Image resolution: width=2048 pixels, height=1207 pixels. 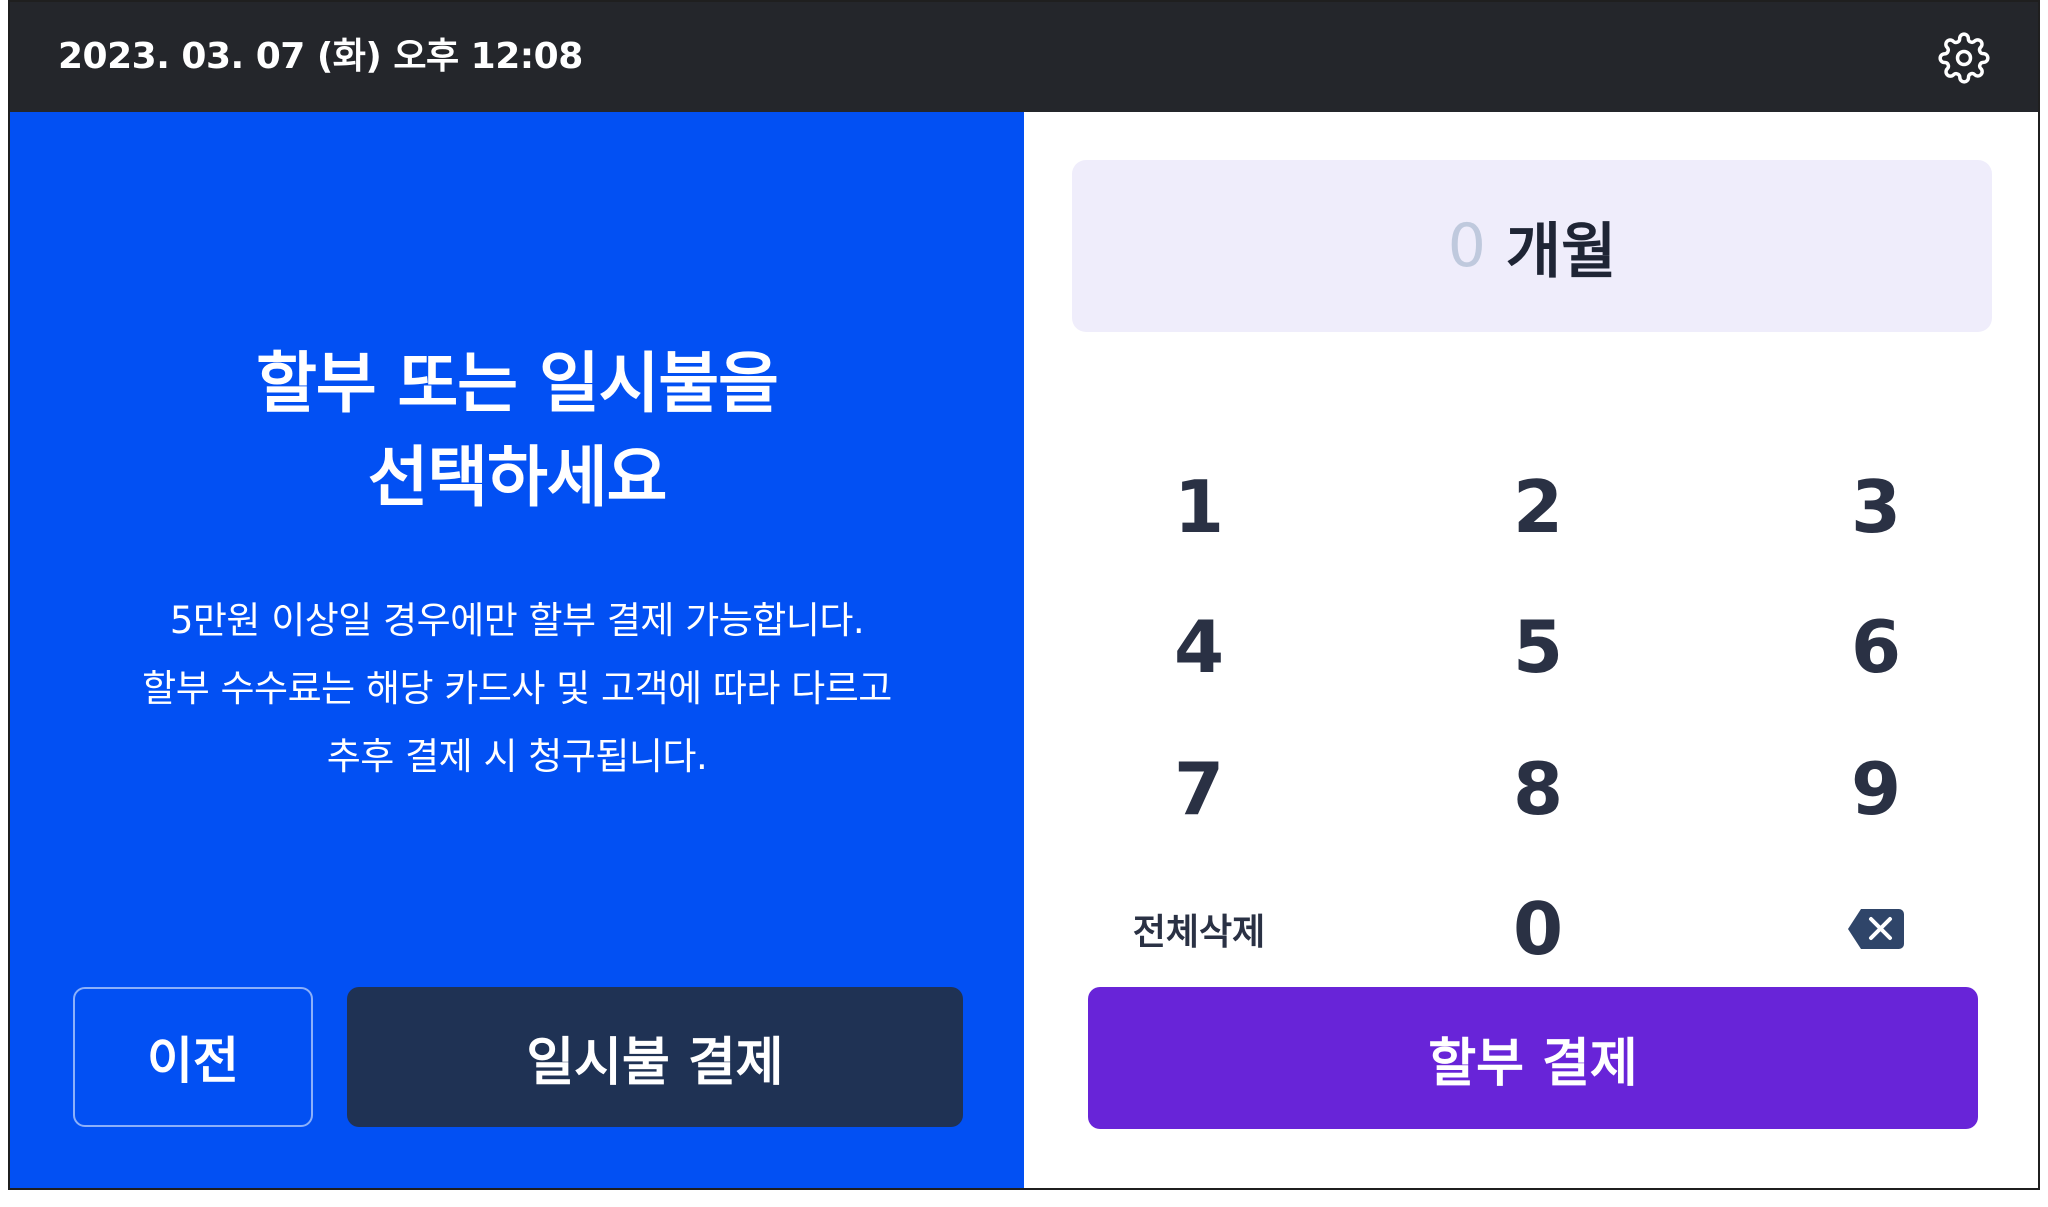 I want to click on description-line-1: 5만원 이상일 경우에만 할부 결제 가능합니다., so click(x=517, y=620).